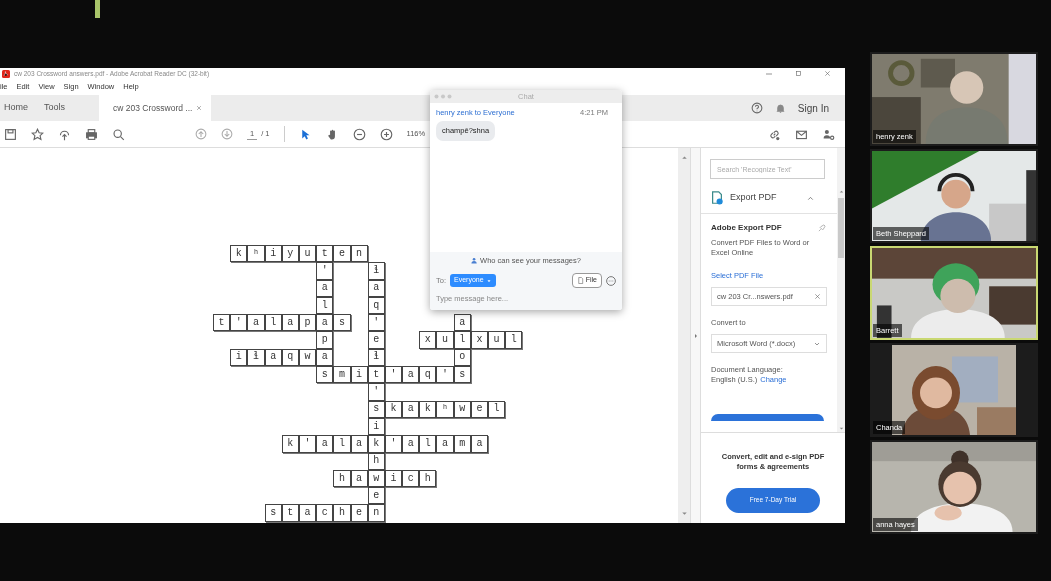 The width and height of the screenshot is (1051, 581). Describe the element at coordinates (428, 340) in the screenshot. I see `crossword-cell: x` at that location.